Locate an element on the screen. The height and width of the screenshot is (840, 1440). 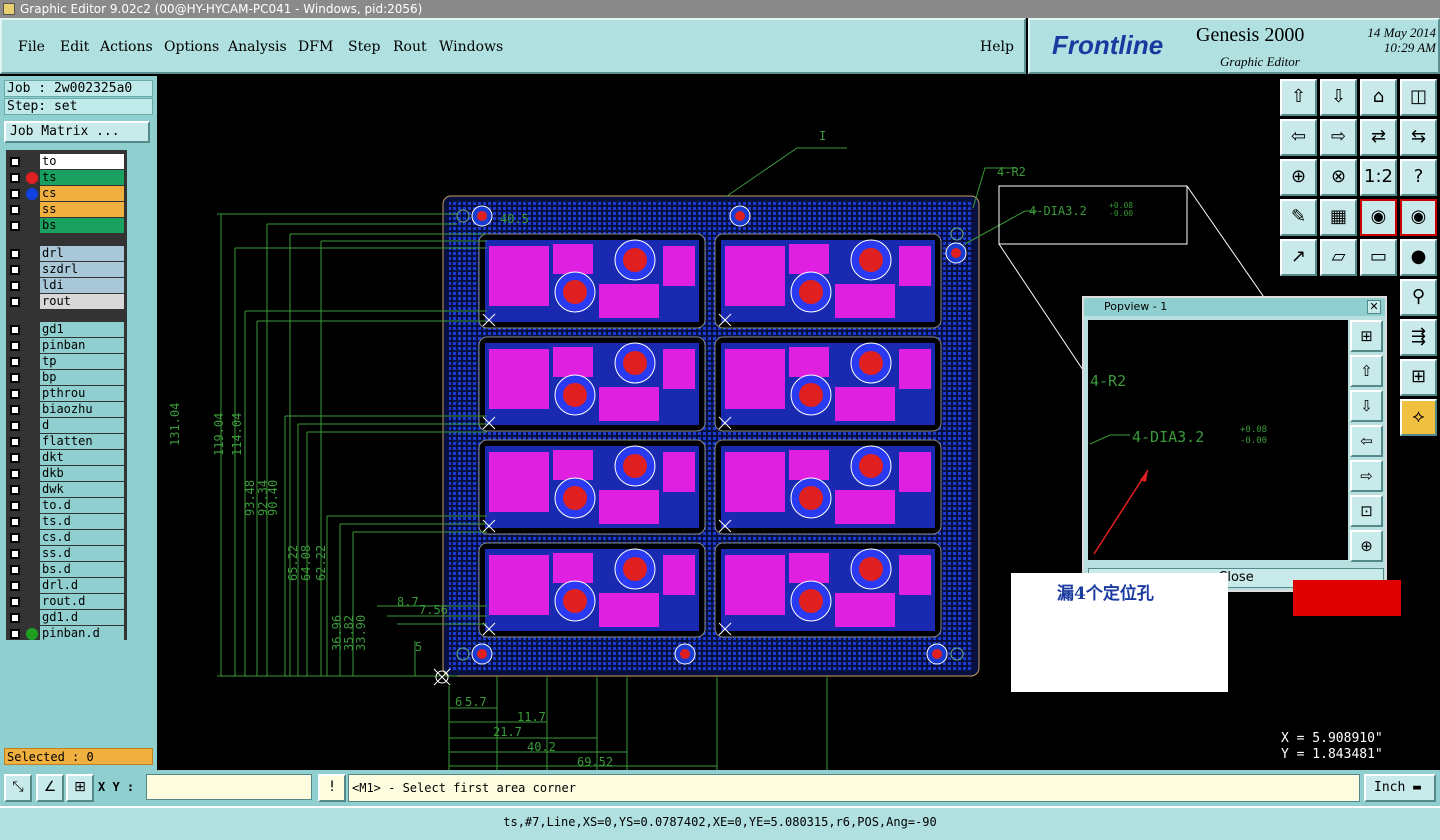
ruler-icon: ▭ is located at coordinates (1378, 257).